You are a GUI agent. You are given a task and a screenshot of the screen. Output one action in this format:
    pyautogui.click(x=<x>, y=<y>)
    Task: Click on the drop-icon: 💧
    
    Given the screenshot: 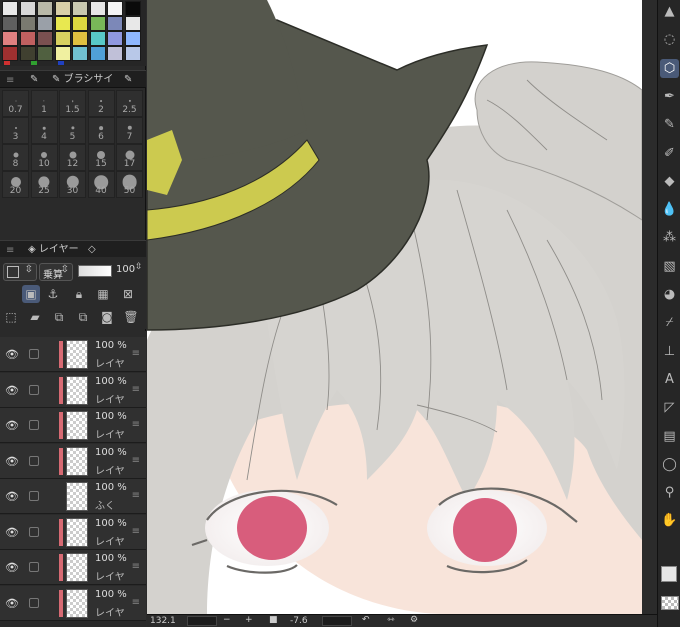 What is the action you would take?
    pyautogui.click(x=669, y=209)
    